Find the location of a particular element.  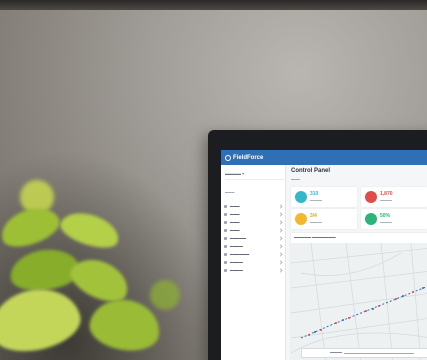

nav-item-label: ▬▬▬▬▬ is located at coordinates (238, 238).